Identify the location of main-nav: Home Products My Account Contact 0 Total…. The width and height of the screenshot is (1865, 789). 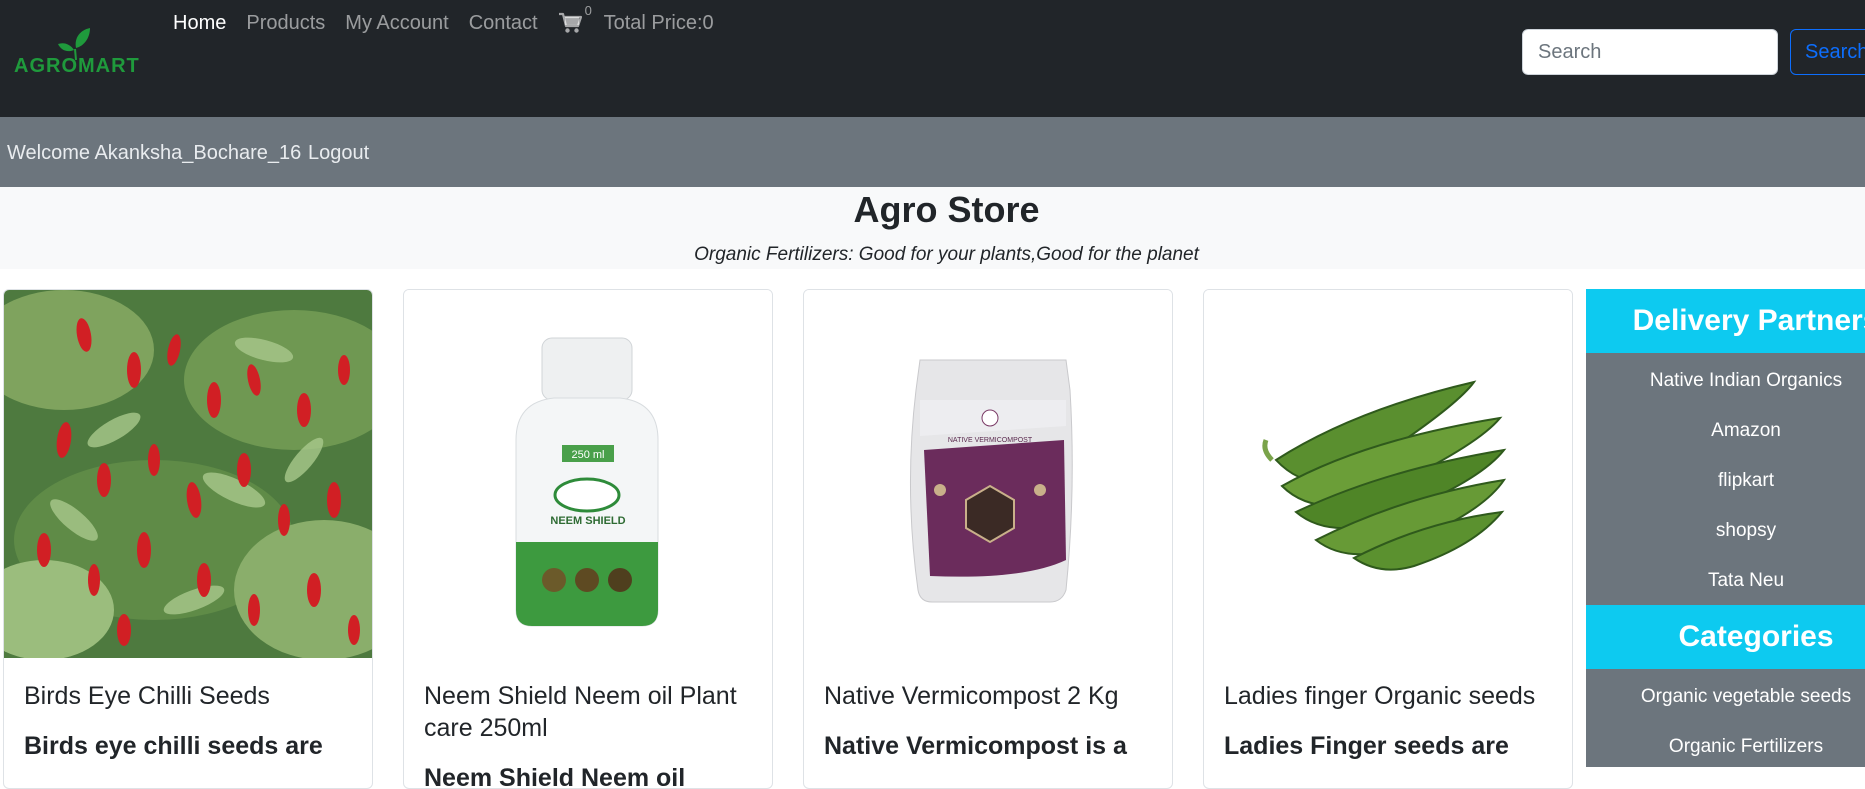
(443, 20).